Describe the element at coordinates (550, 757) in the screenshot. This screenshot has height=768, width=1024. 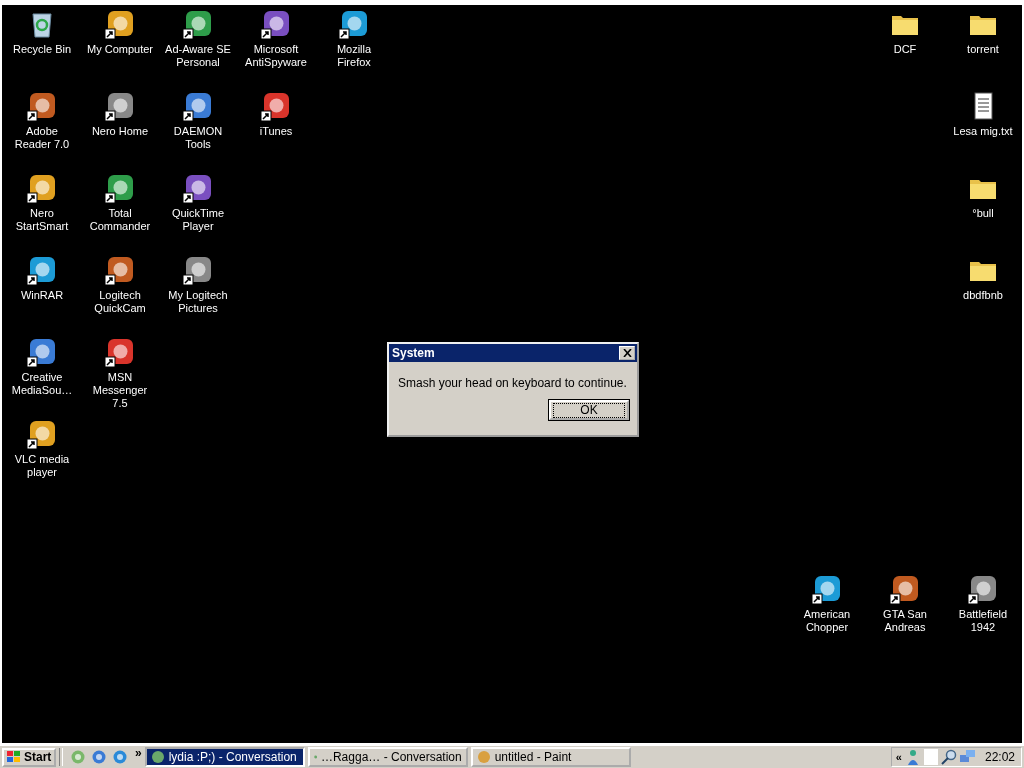
I see `task-button: untitled - Paint` at that location.